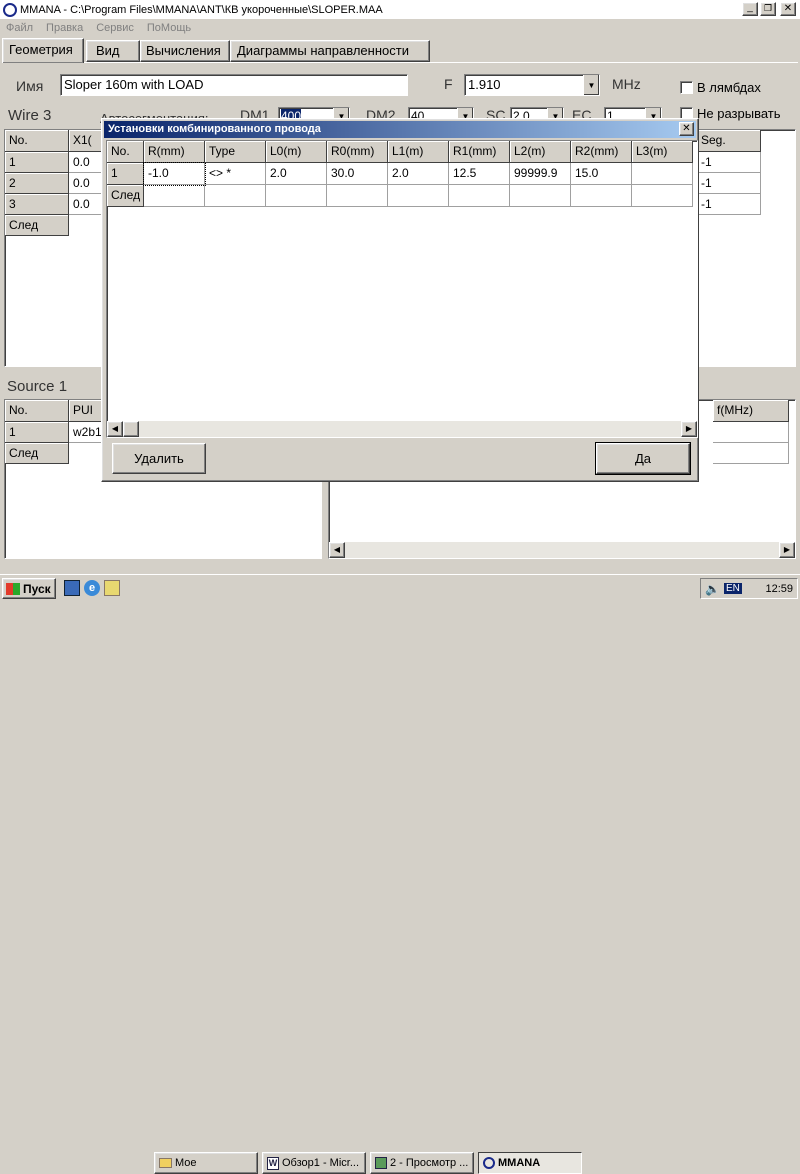 The image size is (800, 1174). What do you see at coordinates (19, 28) in the screenshot?
I see `menu-file: Файл` at bounding box center [19, 28].